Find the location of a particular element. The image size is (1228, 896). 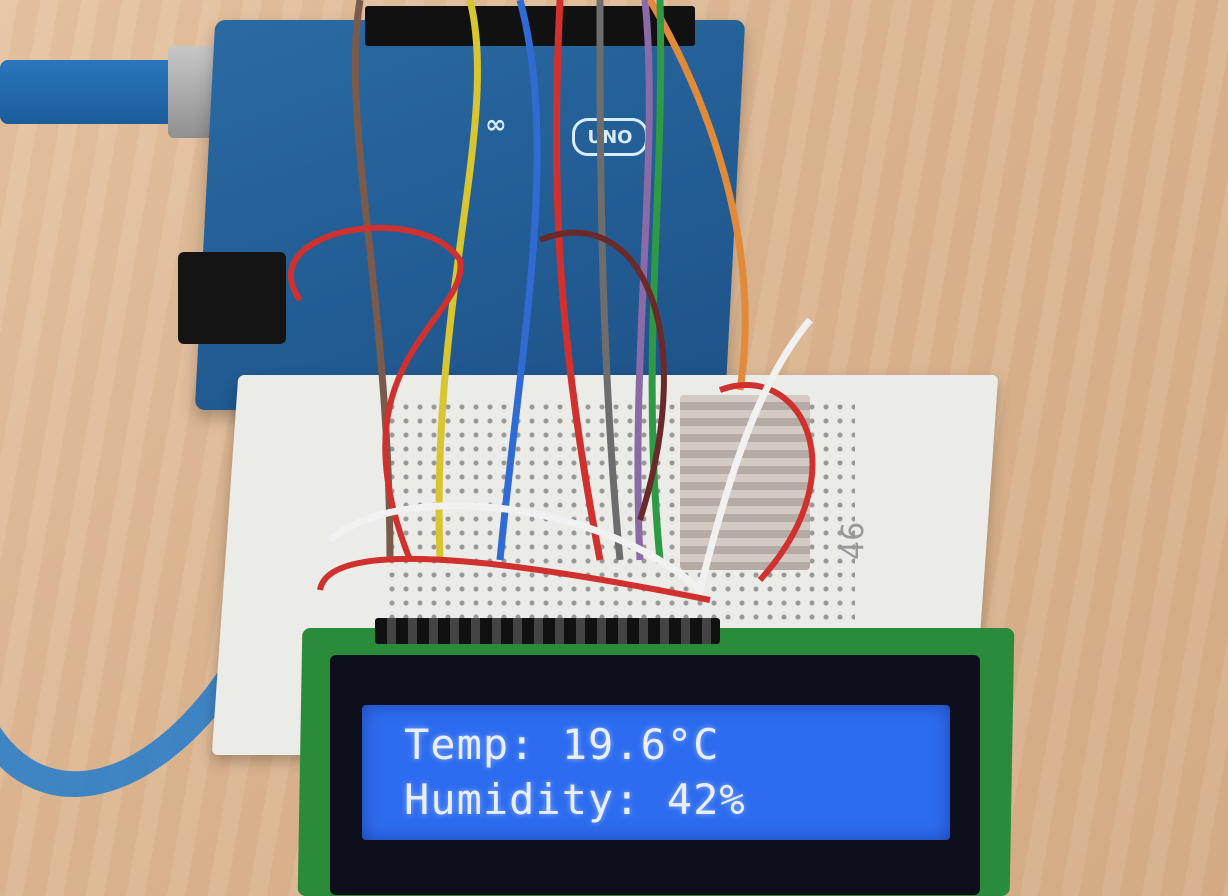

lcd-line-humidity: Humidity: 42% is located at coordinates (575, 799).